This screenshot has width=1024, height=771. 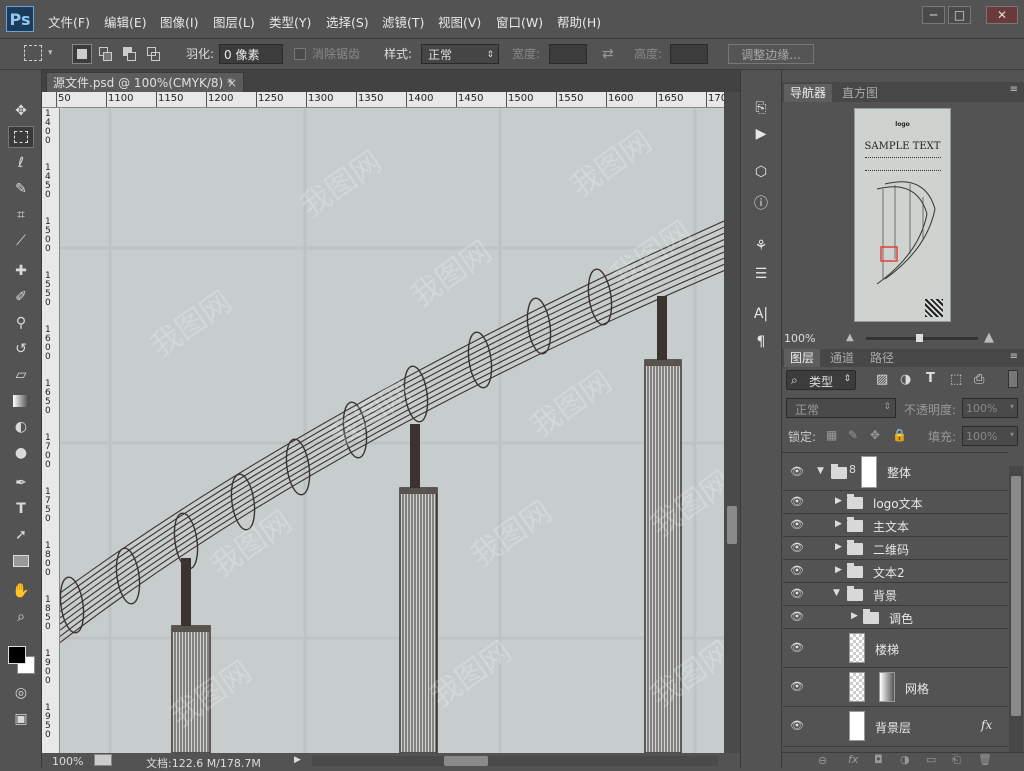 I want to click on subtract-selection-icon, so click(x=130, y=54).